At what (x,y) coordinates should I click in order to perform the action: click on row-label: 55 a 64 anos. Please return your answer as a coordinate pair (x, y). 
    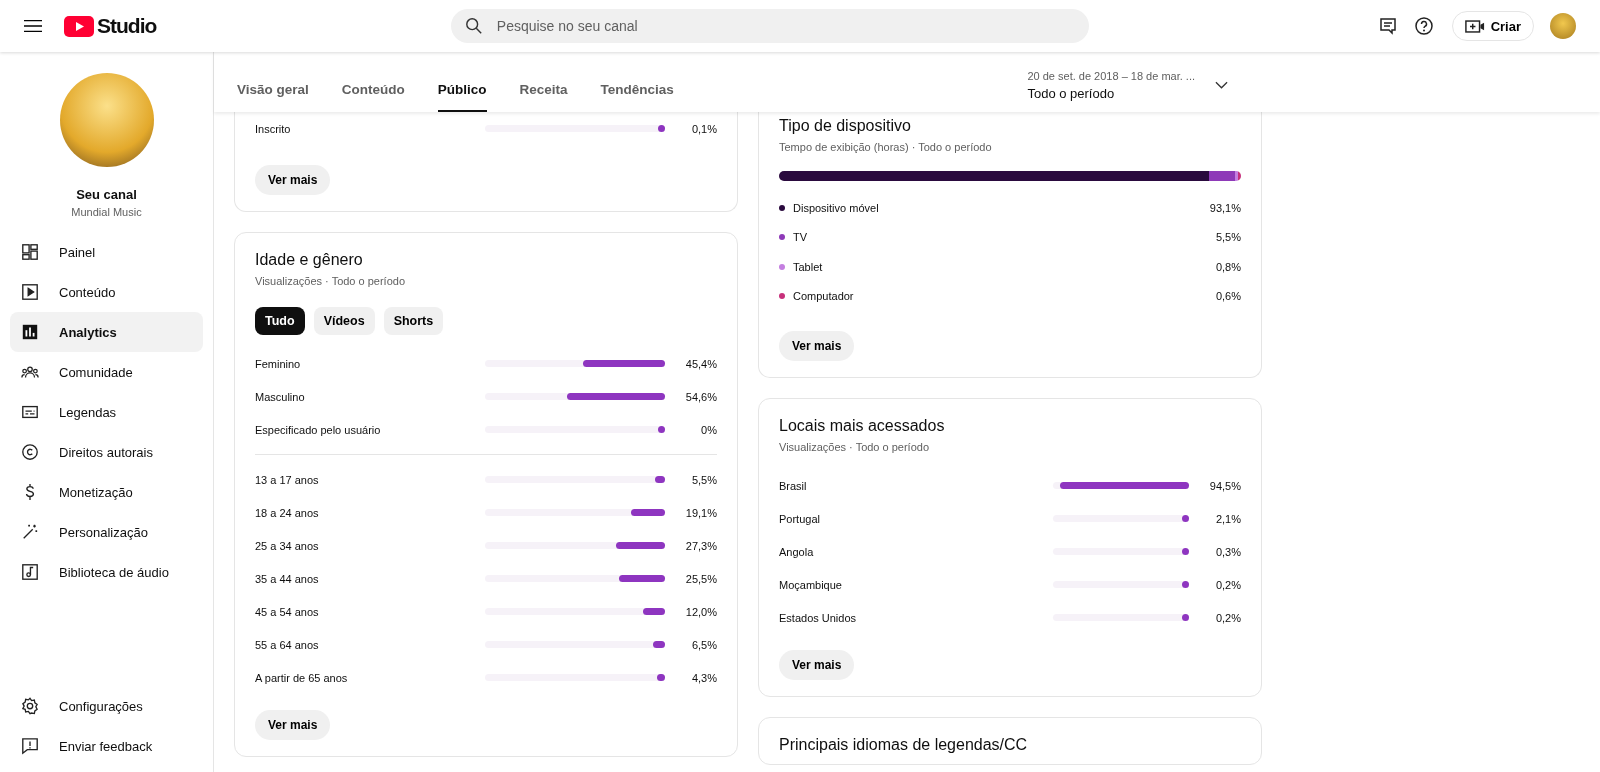
    Looking at the image, I should click on (287, 644).